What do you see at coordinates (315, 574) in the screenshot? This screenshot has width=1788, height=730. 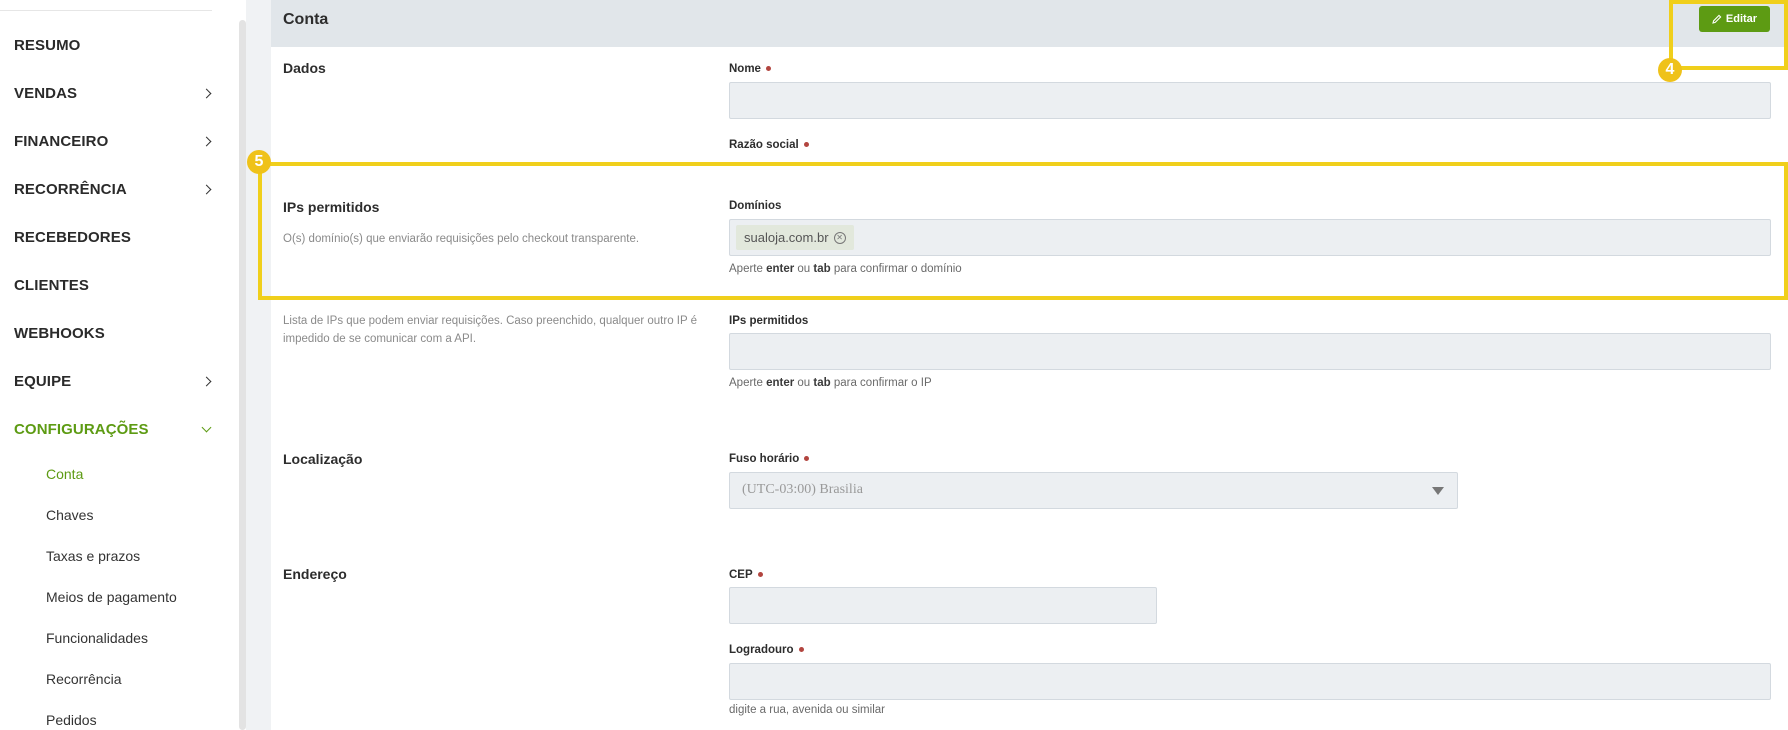 I see `section-title-endereco: Endereço` at bounding box center [315, 574].